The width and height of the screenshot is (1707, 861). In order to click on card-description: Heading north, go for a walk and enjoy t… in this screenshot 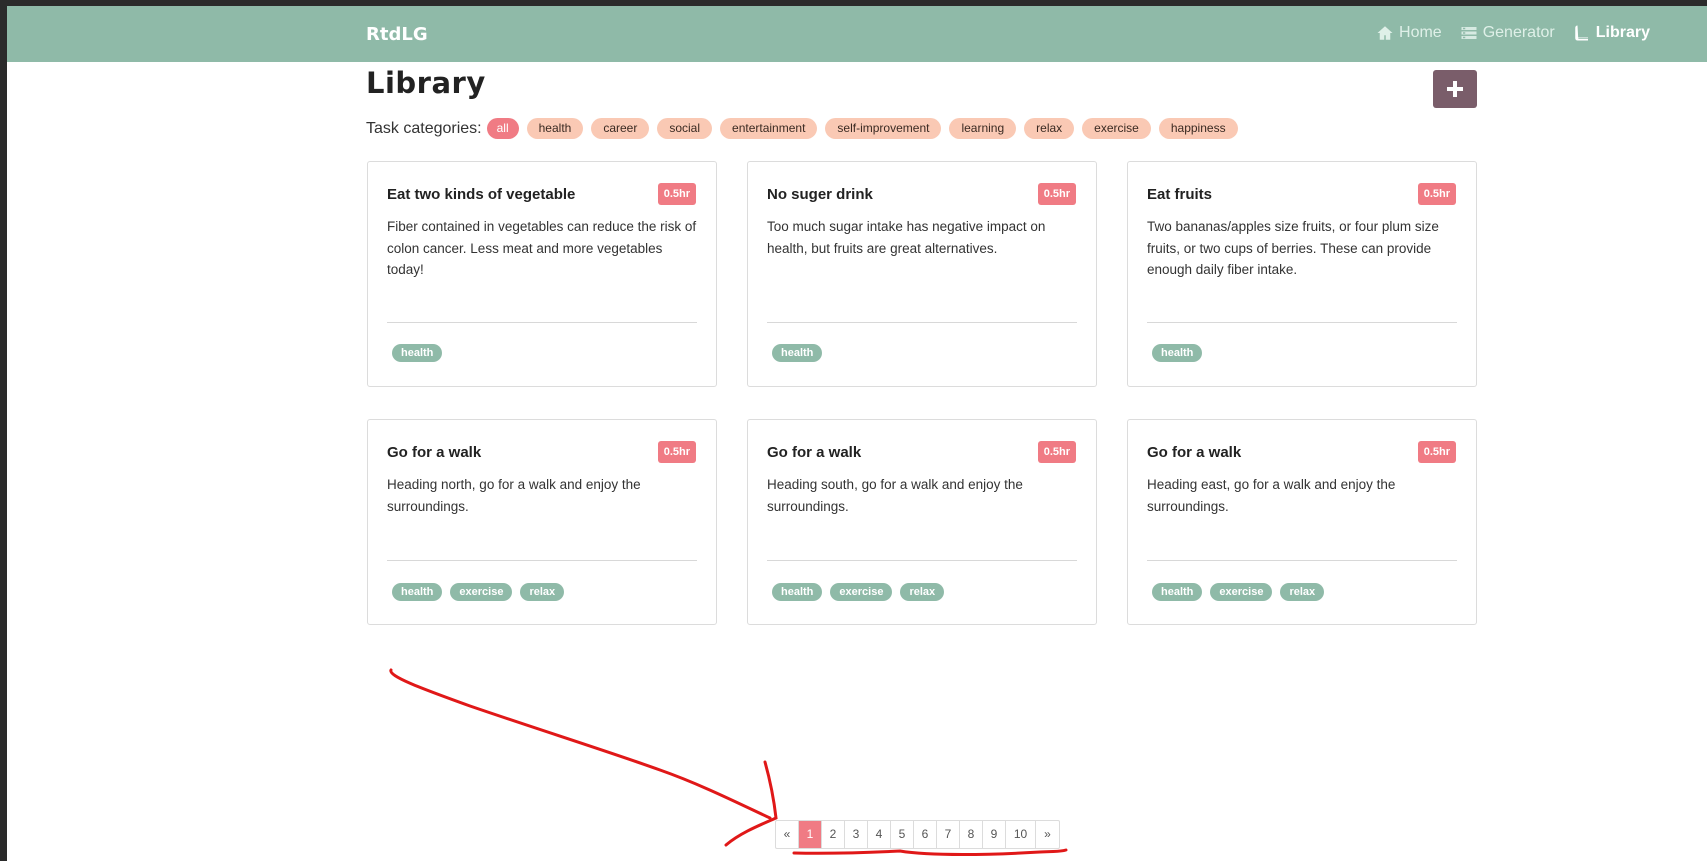, I will do `click(514, 495)`.